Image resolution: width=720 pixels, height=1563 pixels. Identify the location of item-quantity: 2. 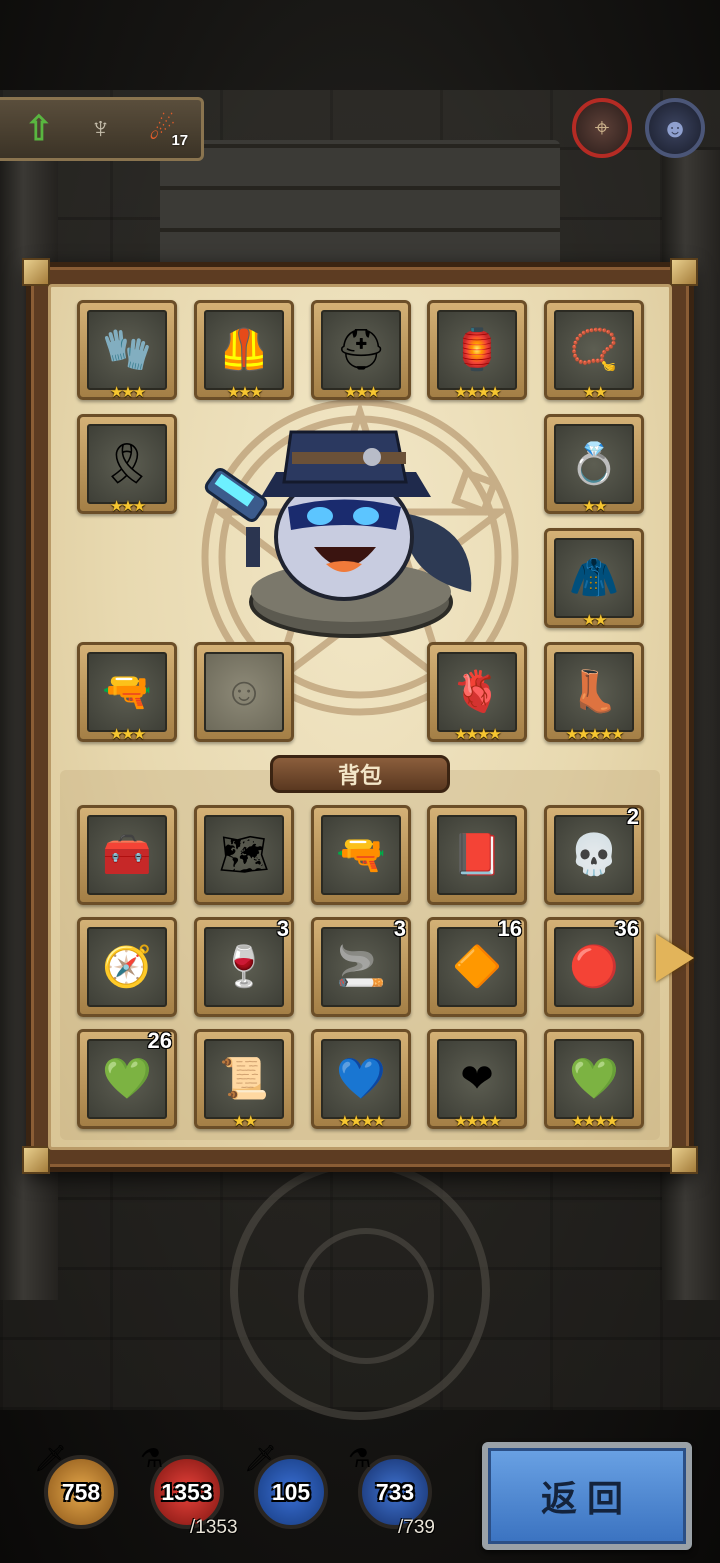
(632, 816).